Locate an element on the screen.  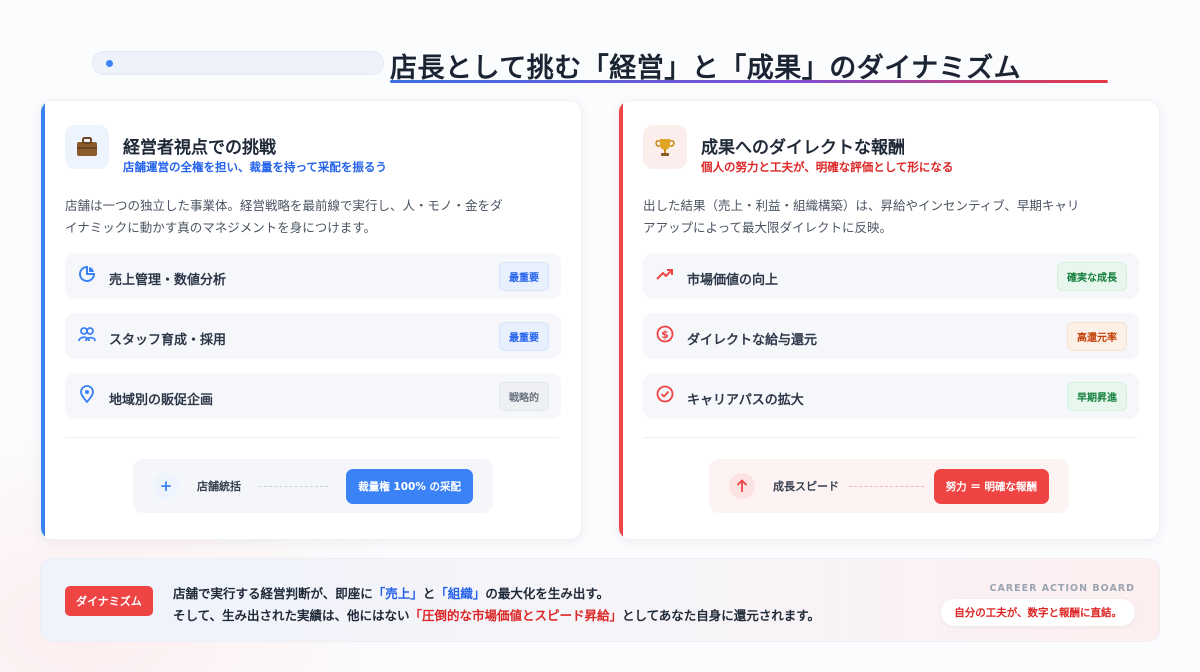
flow-box: 成長スピード 努力 ＝ 明確な報酬 is located at coordinates (889, 486).